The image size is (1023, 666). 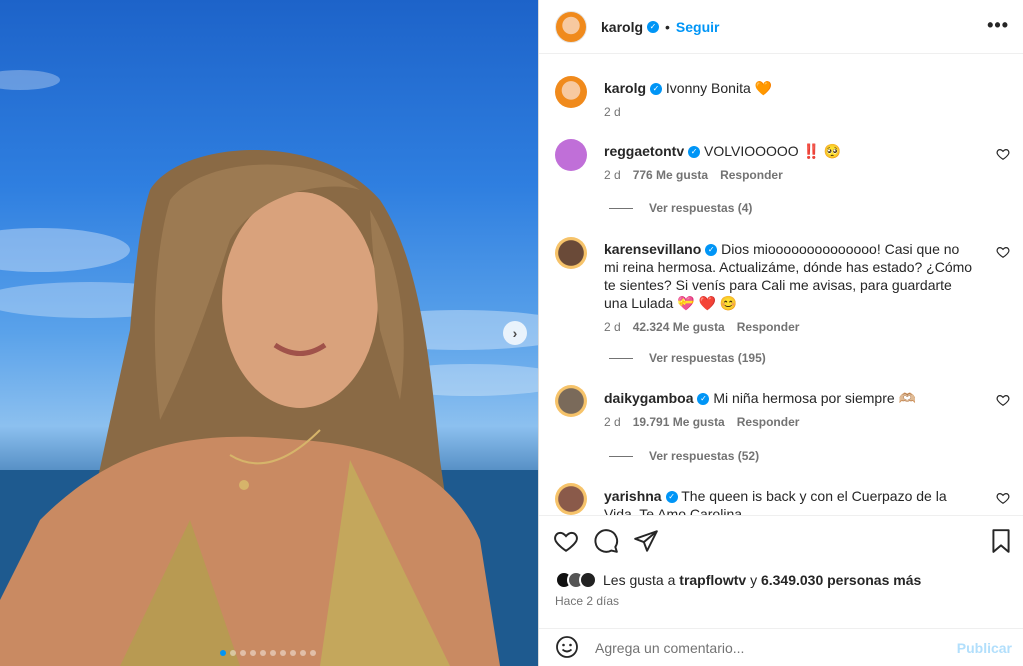 What do you see at coordinates (807, 112) in the screenshot?
I see `caption-meta: 2 d` at bounding box center [807, 112].